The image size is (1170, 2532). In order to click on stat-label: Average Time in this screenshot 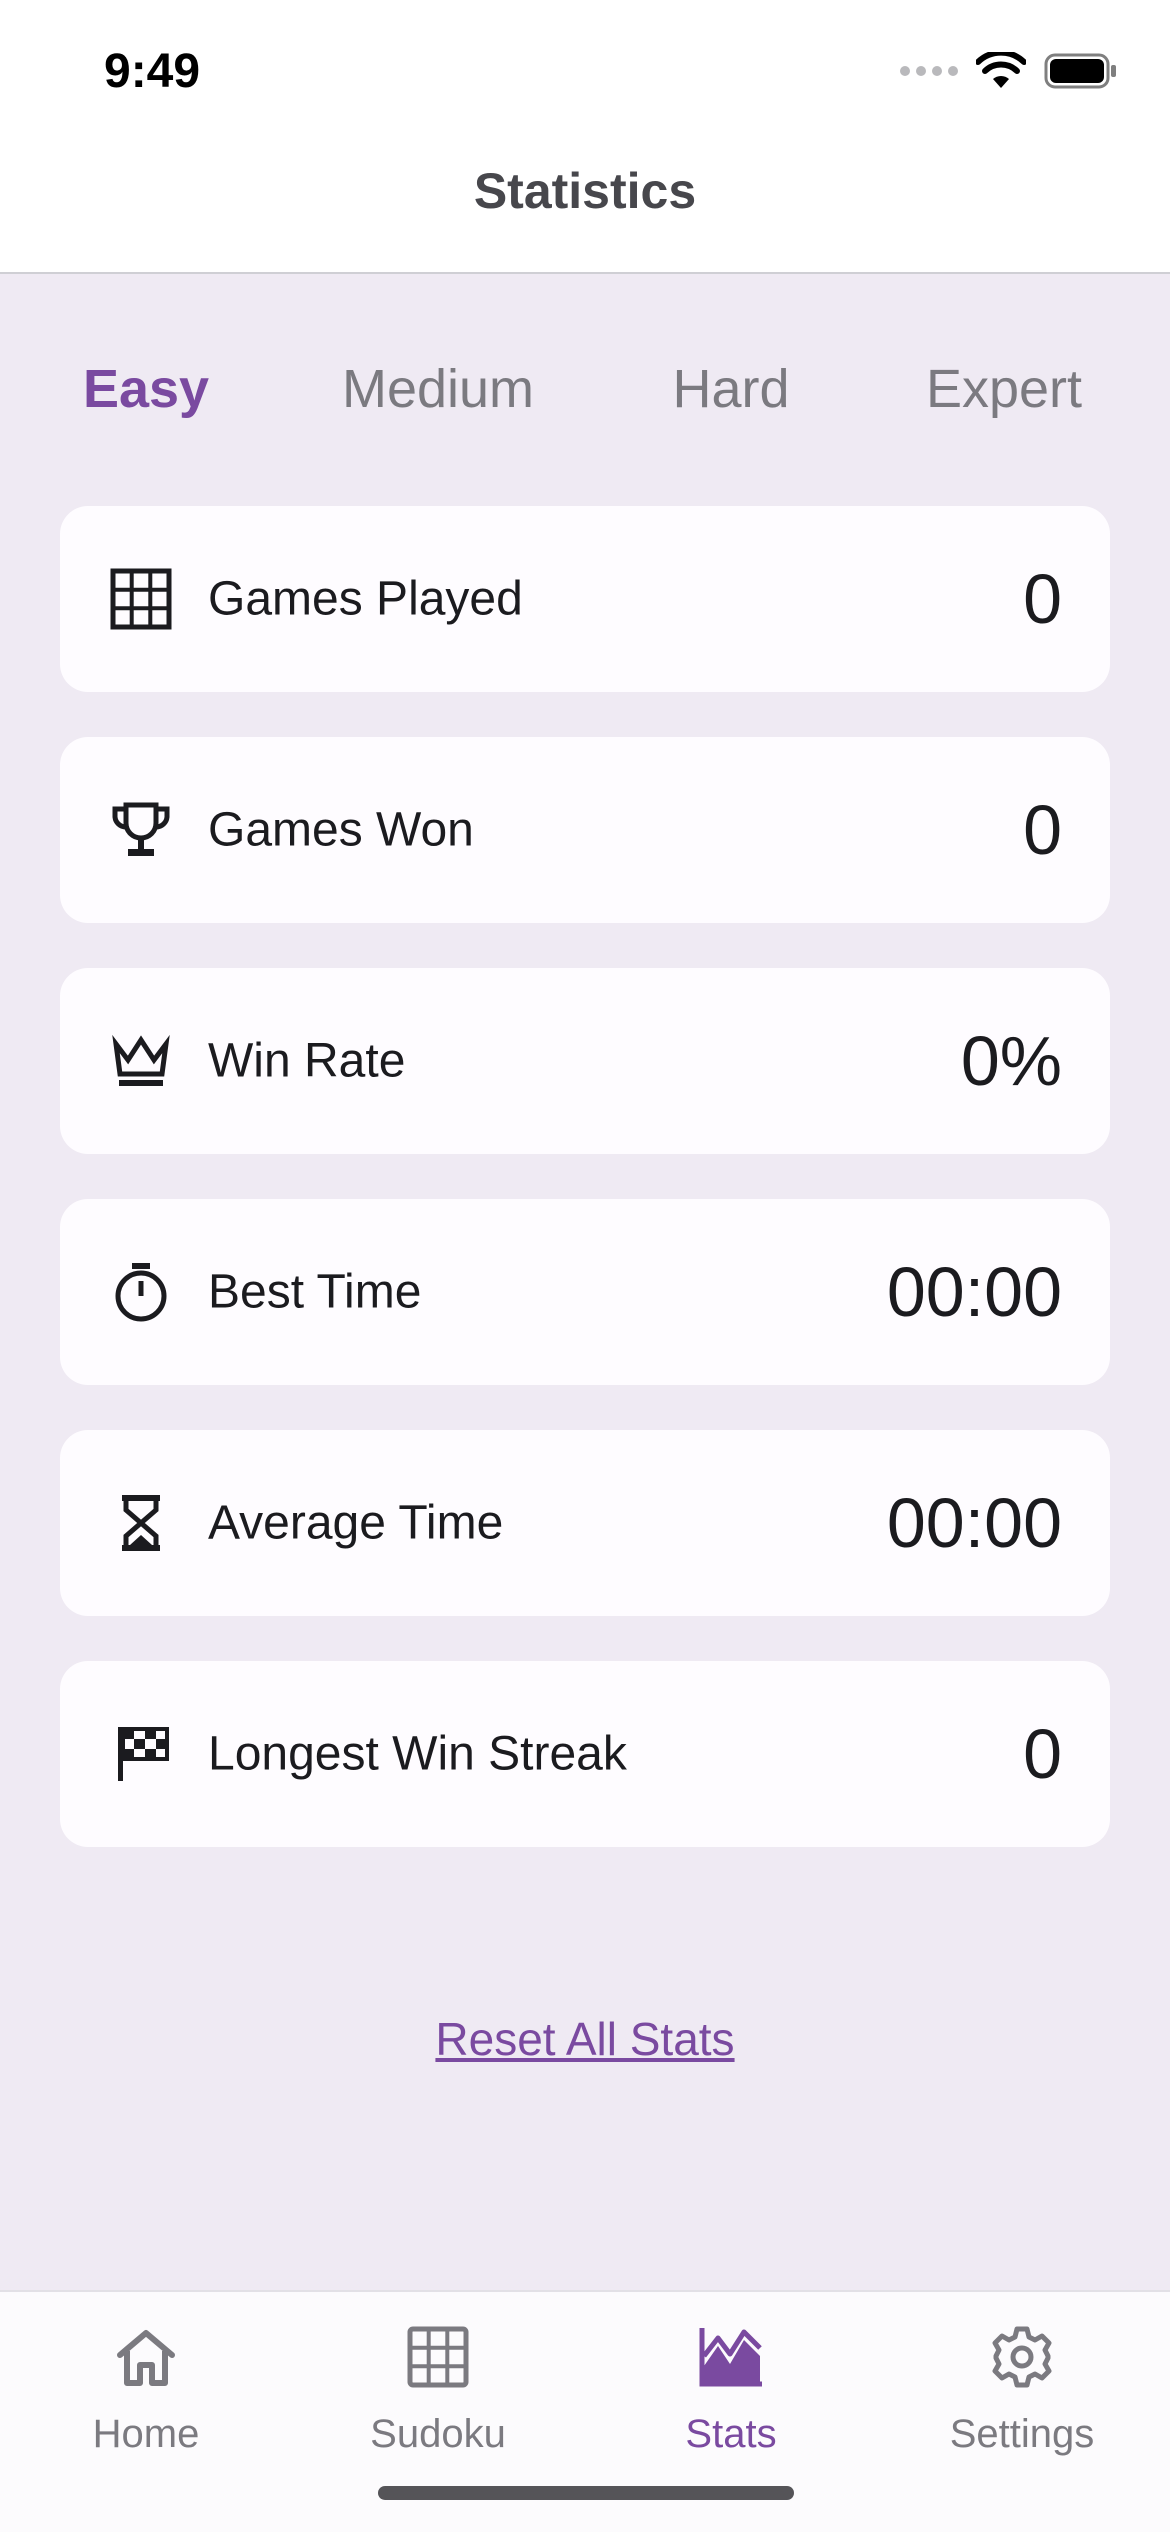, I will do `click(356, 1523)`.